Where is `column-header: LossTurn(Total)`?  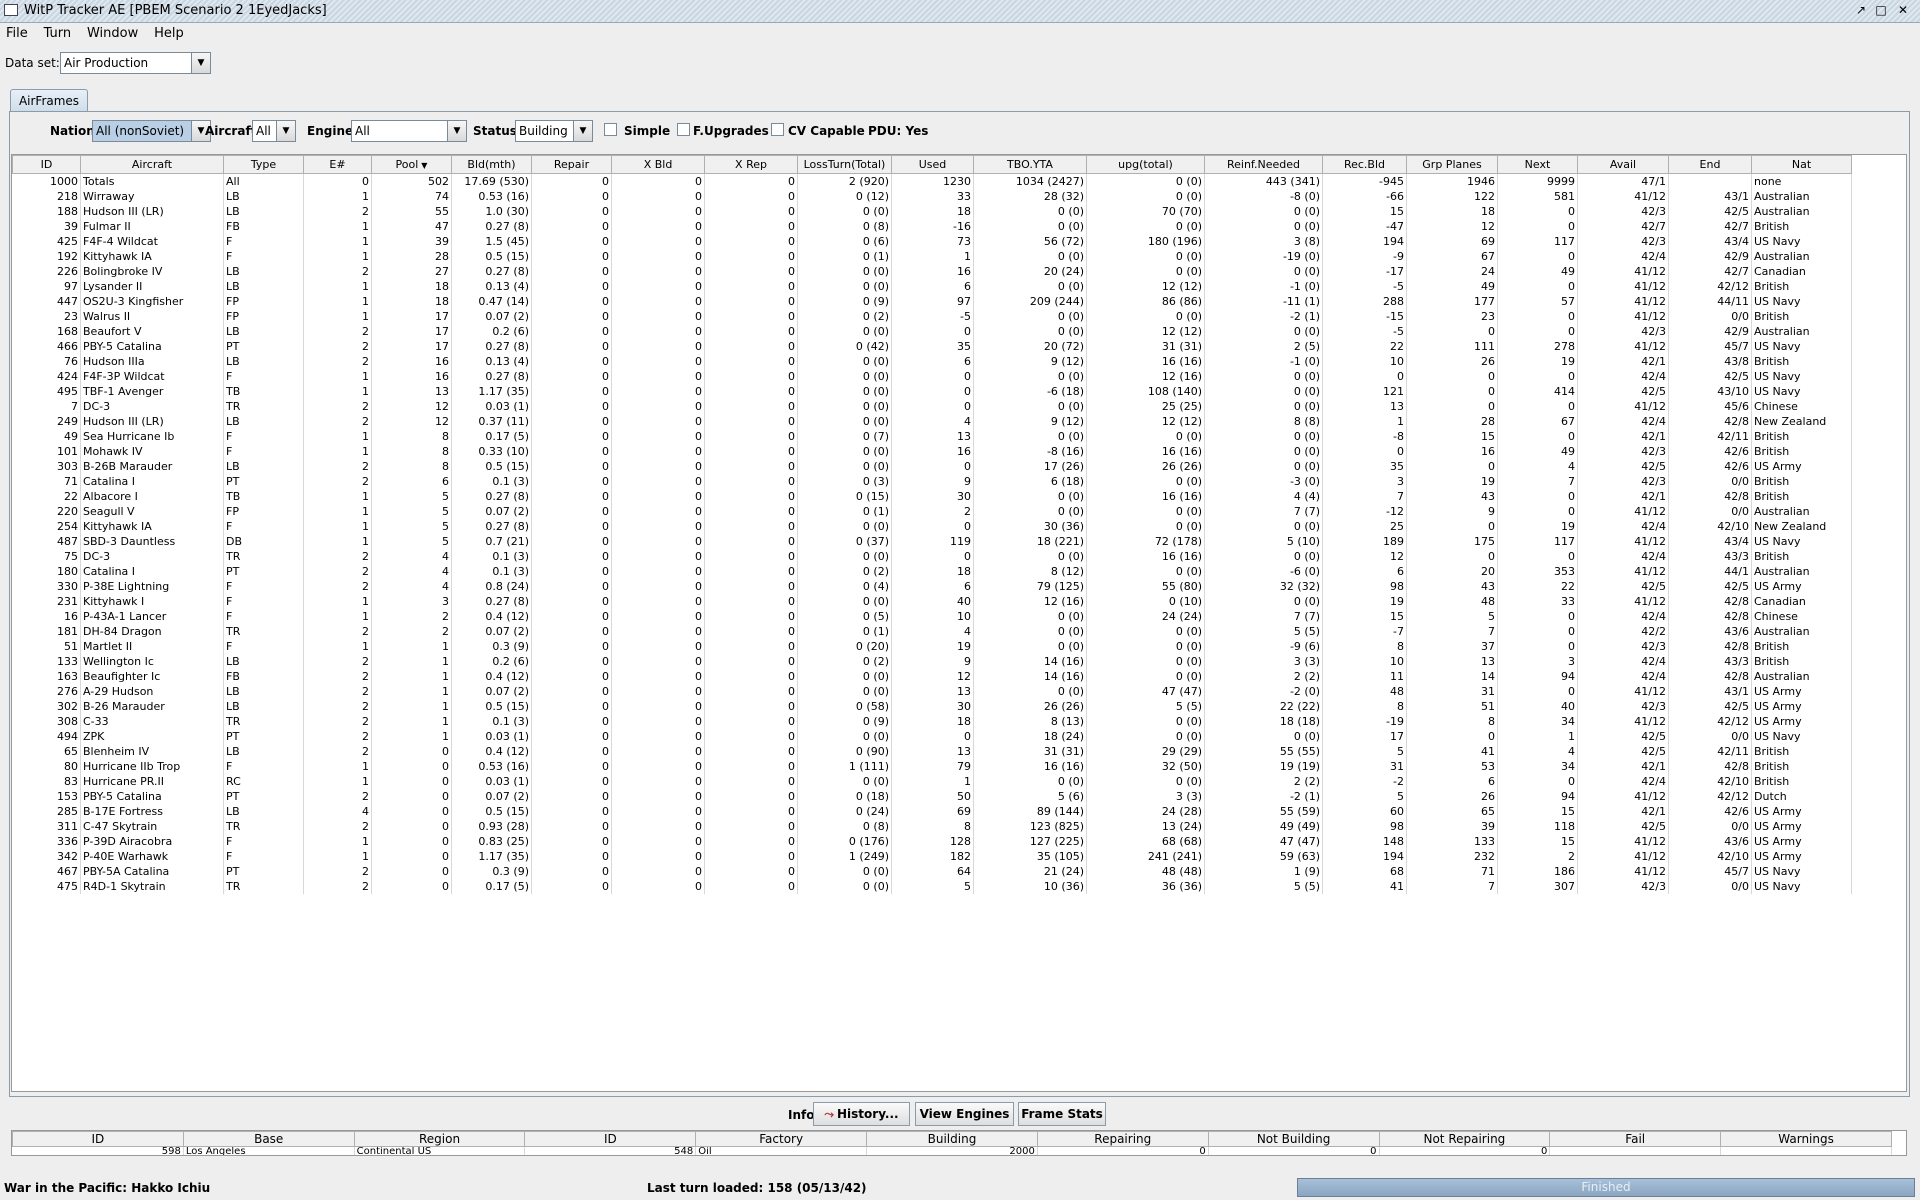 column-header: LossTurn(Total) is located at coordinates (844, 164).